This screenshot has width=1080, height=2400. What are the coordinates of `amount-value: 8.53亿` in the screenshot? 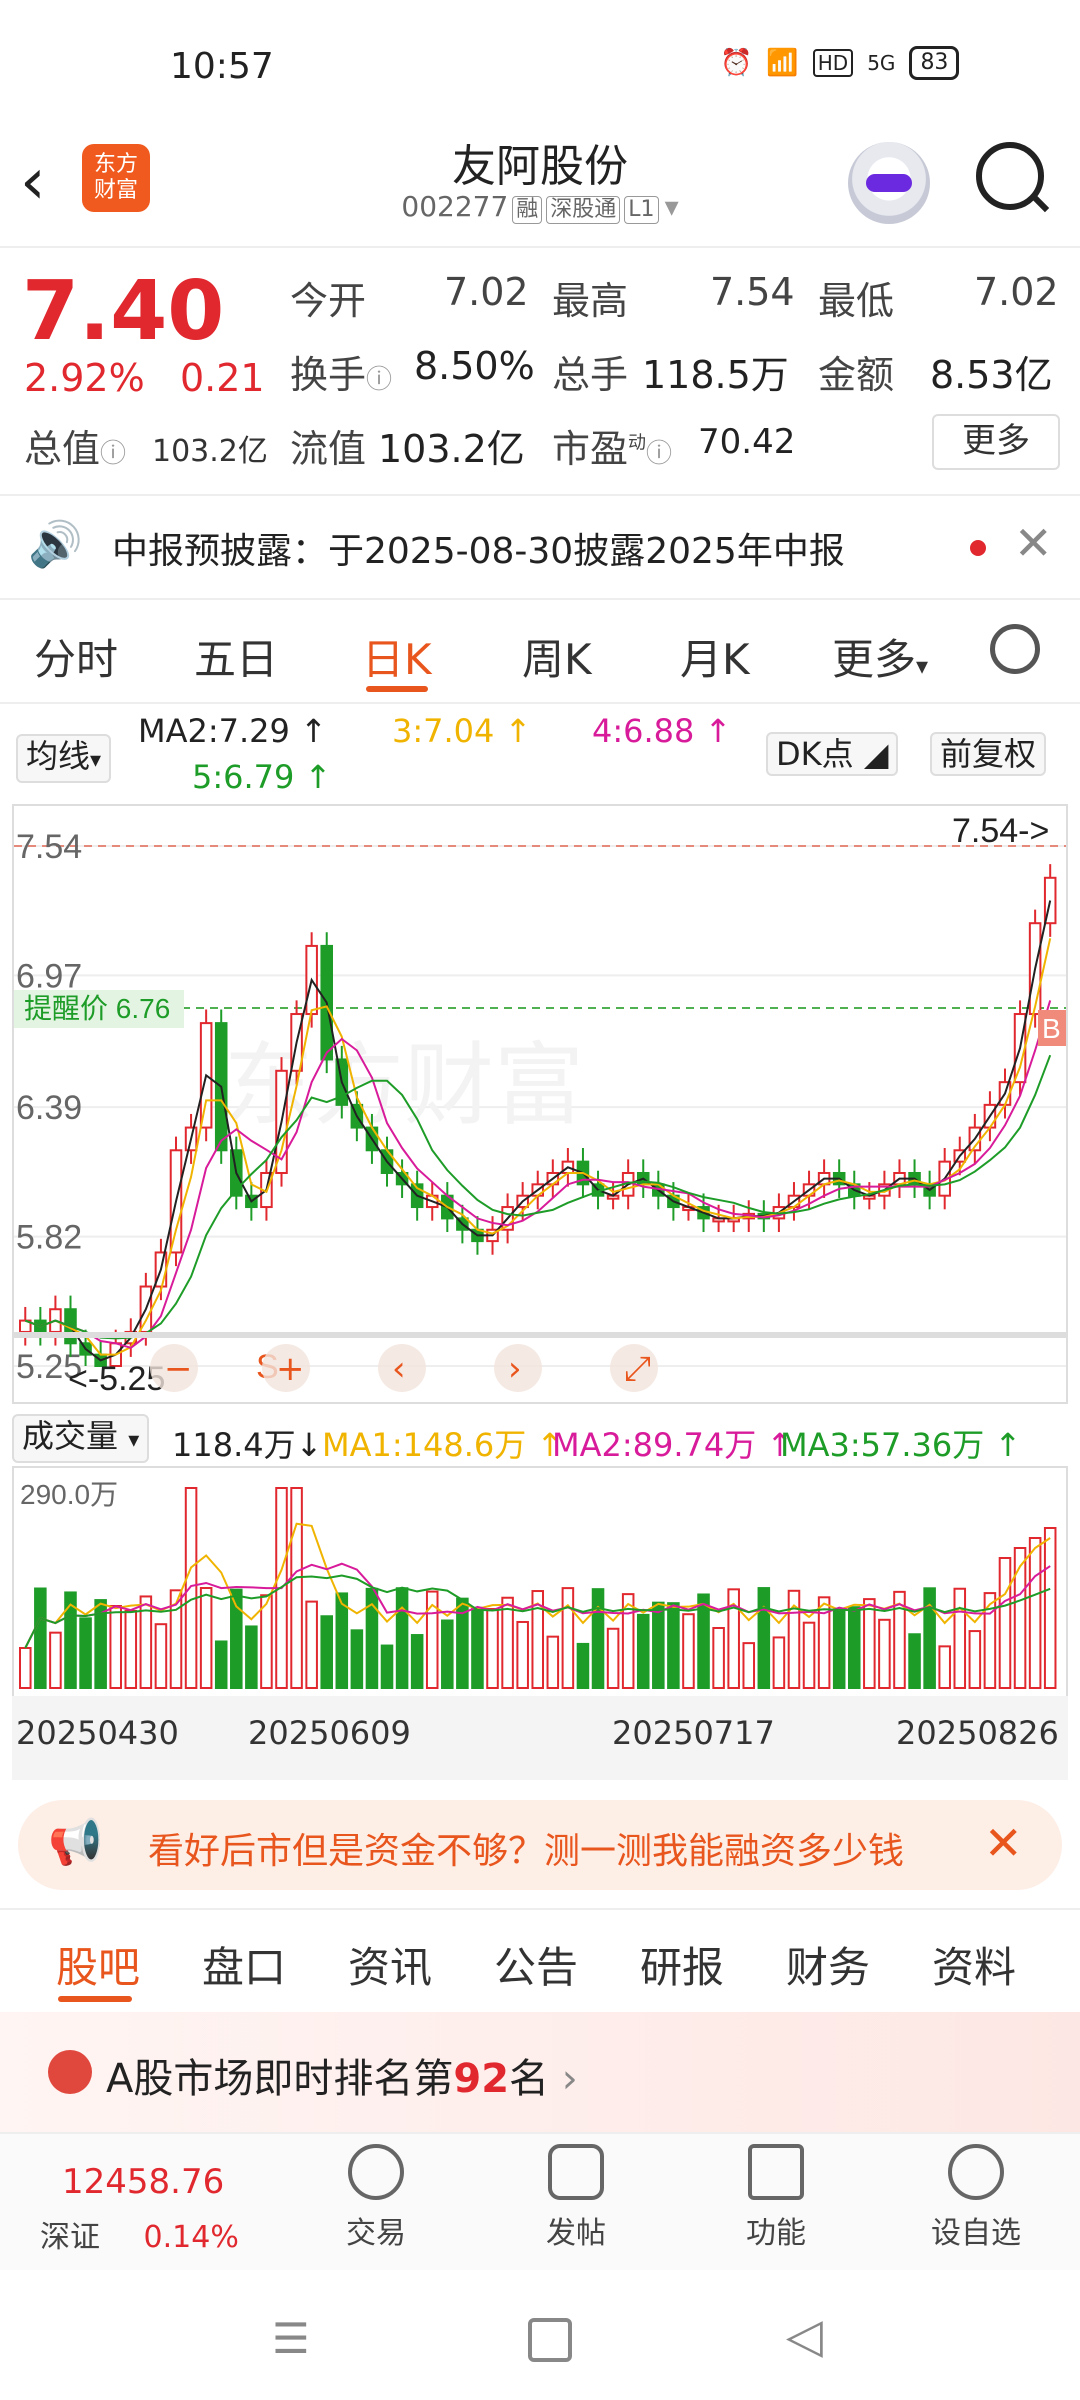 It's located at (991, 375).